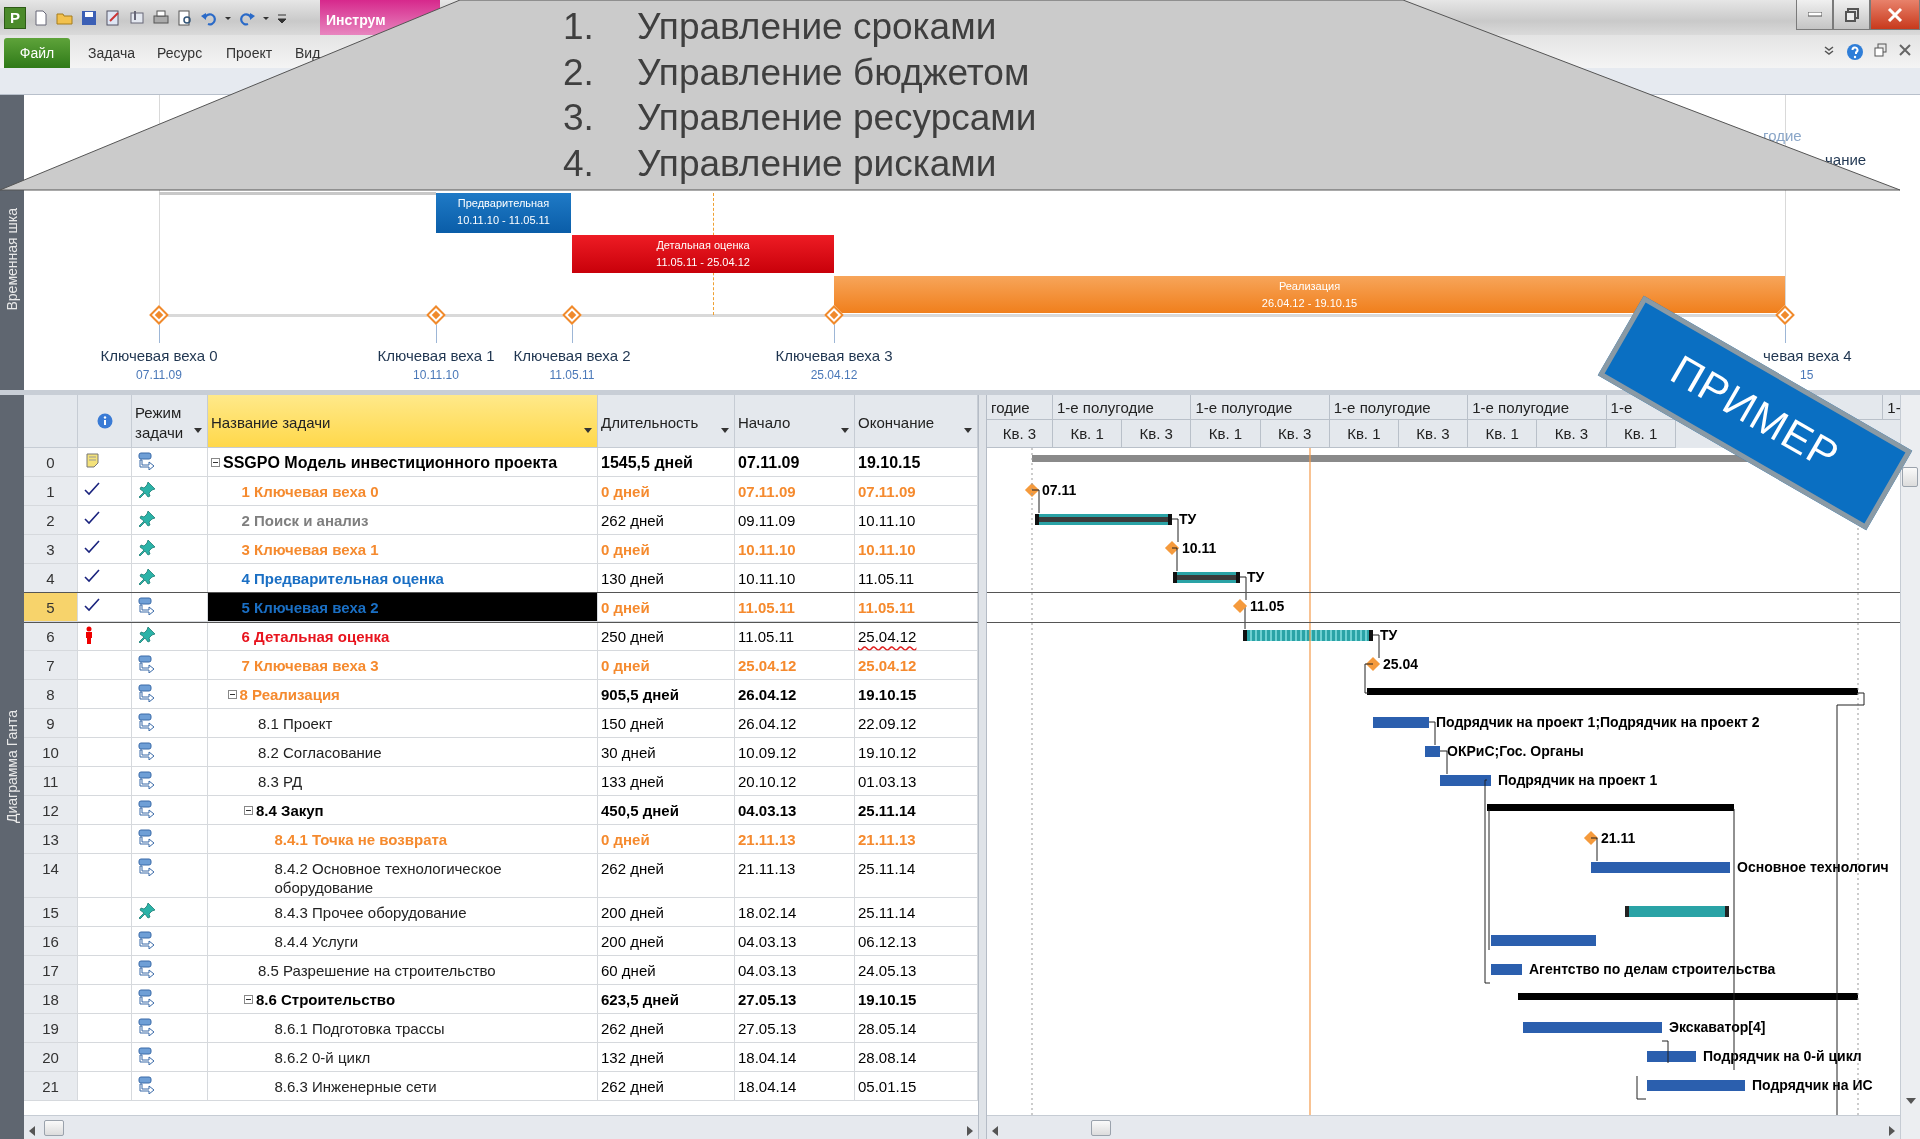 Image resolution: width=1920 pixels, height=1139 pixels. What do you see at coordinates (1188, 519) in the screenshot?
I see `bar-label: ТУ` at bounding box center [1188, 519].